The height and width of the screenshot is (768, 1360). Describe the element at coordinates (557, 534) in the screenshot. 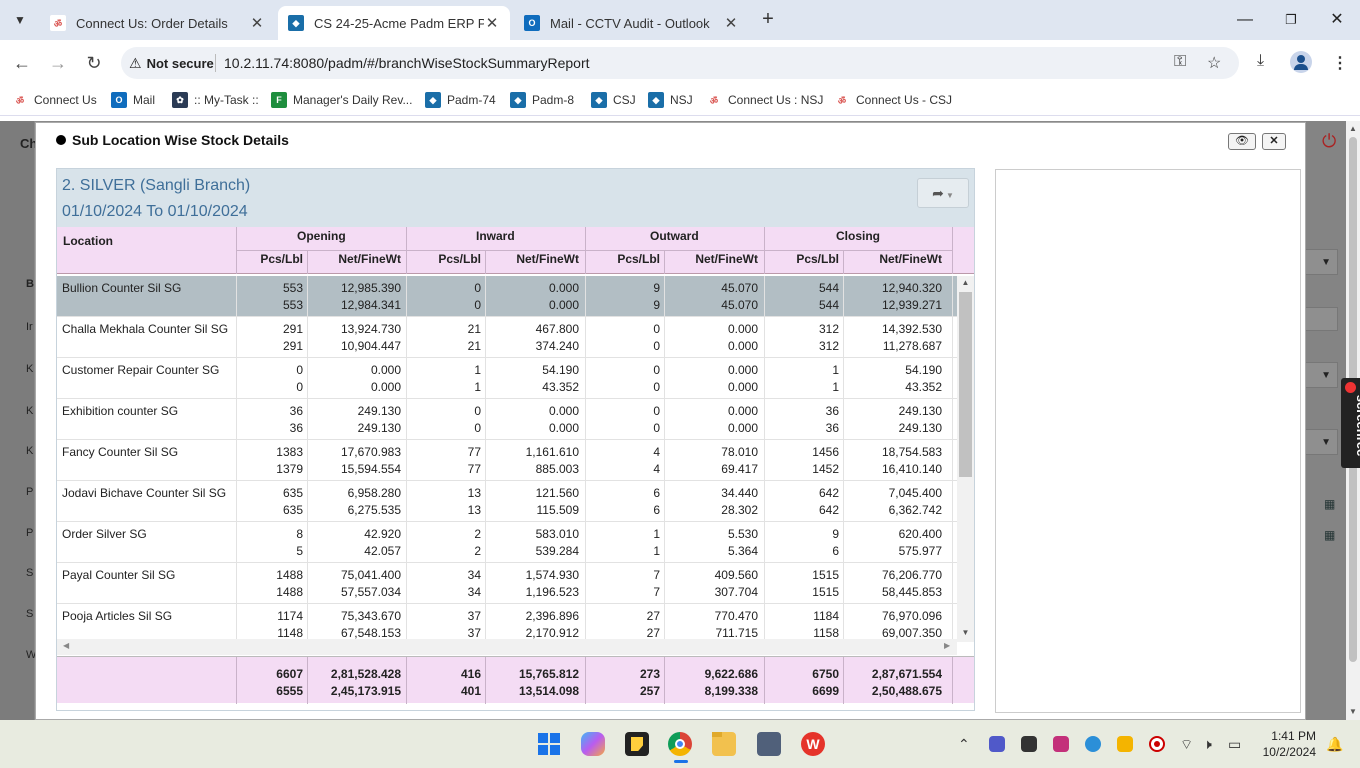

I see `inward-wt-cell: 583.010` at that location.